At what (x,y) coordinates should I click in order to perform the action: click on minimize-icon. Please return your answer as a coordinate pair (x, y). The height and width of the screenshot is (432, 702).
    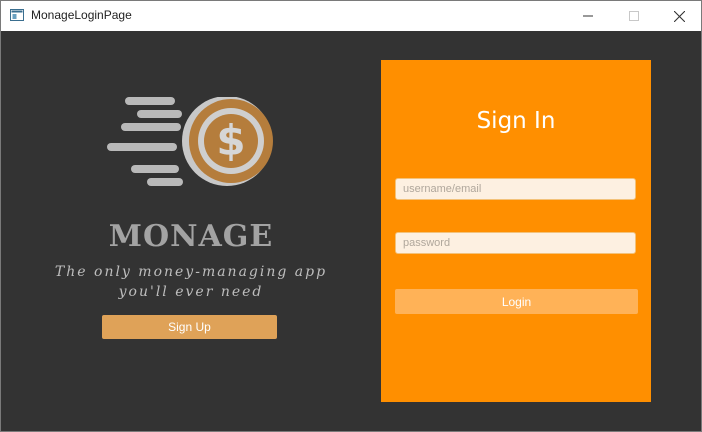
    Looking at the image, I should click on (588, 16).